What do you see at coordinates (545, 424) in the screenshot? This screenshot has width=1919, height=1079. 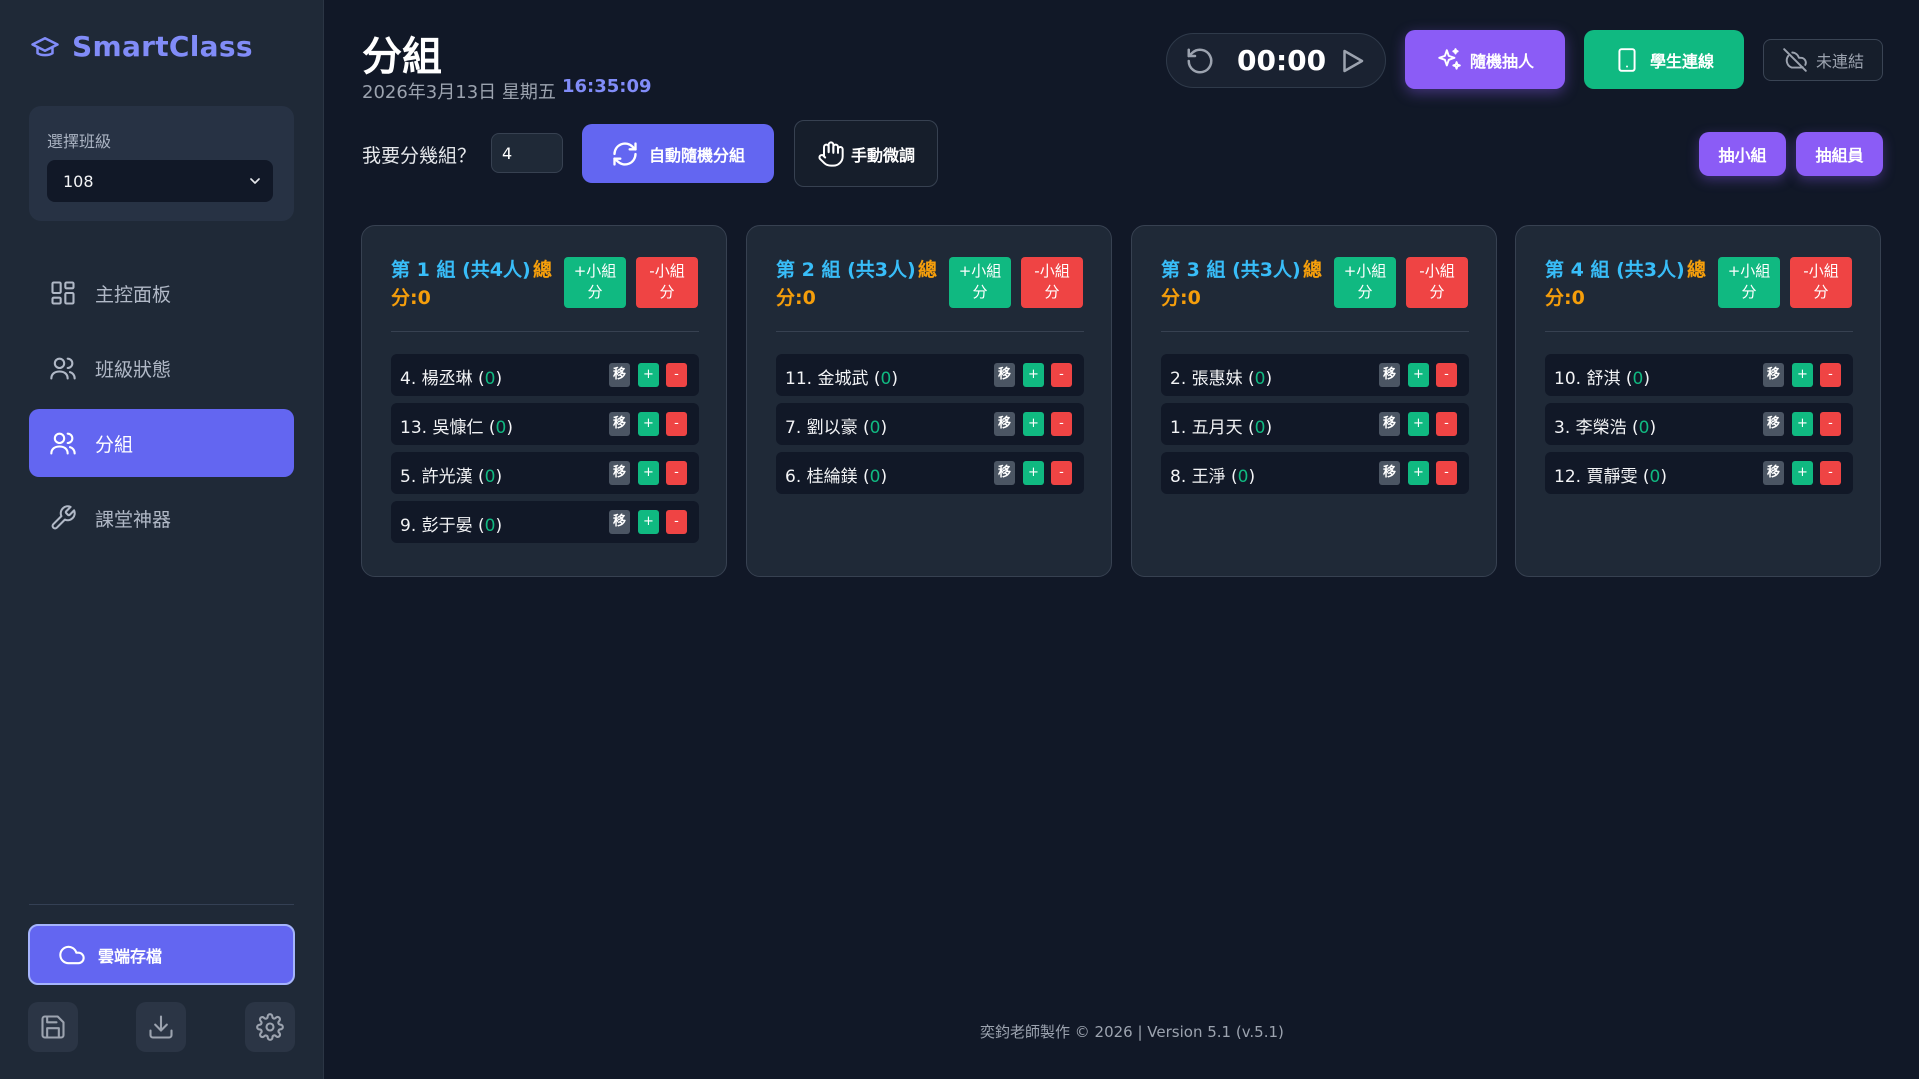 I see `member-row: 13. 吳慷仁 (0) 移 + -` at bounding box center [545, 424].